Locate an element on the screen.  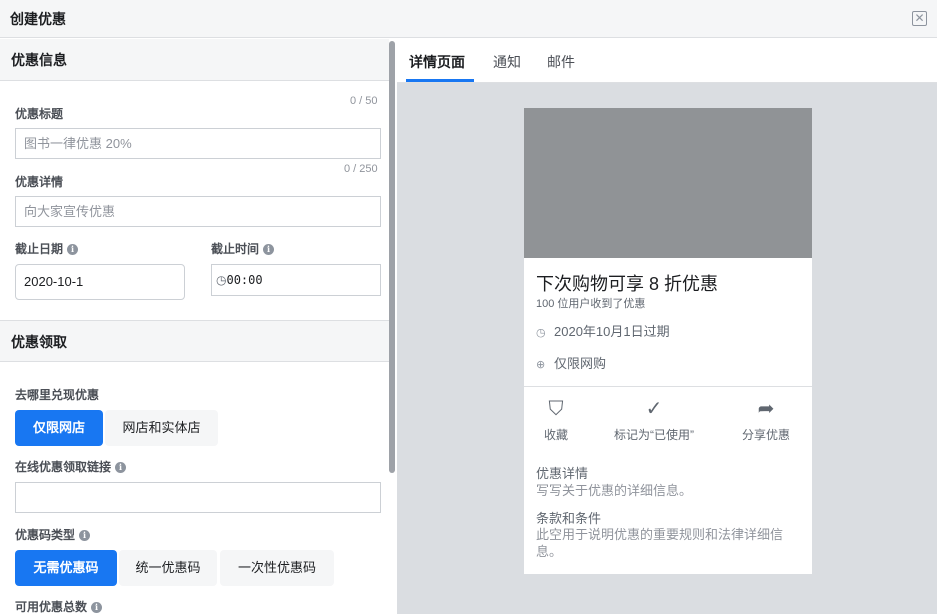
tab-details-page: 详情页面 is located at coordinates (437, 62).